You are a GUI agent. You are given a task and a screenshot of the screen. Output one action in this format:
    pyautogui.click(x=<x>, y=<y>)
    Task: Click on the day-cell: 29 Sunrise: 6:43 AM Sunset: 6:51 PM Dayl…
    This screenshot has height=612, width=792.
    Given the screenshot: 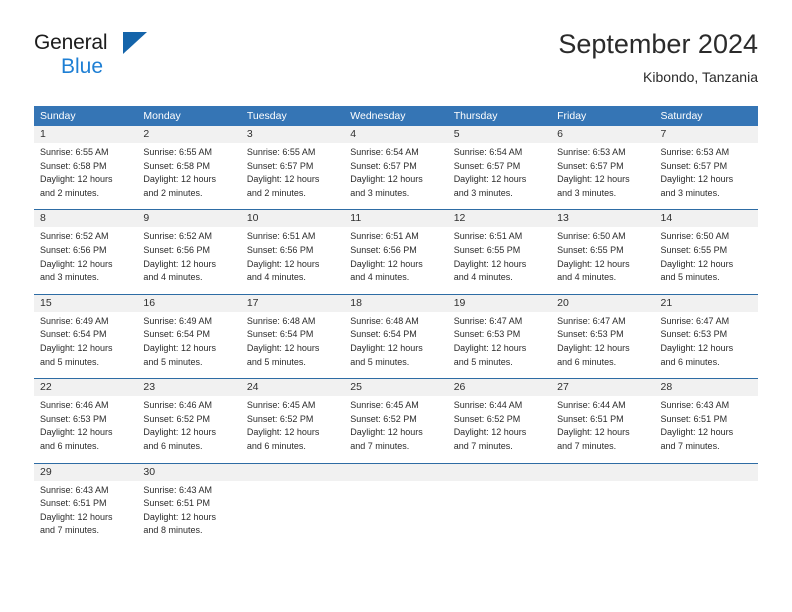 What is the action you would take?
    pyautogui.click(x=86, y=504)
    